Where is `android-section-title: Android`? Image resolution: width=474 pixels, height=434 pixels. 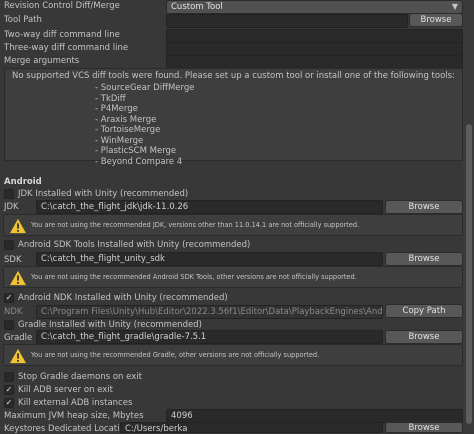
android-section-title: Android is located at coordinates (23, 182).